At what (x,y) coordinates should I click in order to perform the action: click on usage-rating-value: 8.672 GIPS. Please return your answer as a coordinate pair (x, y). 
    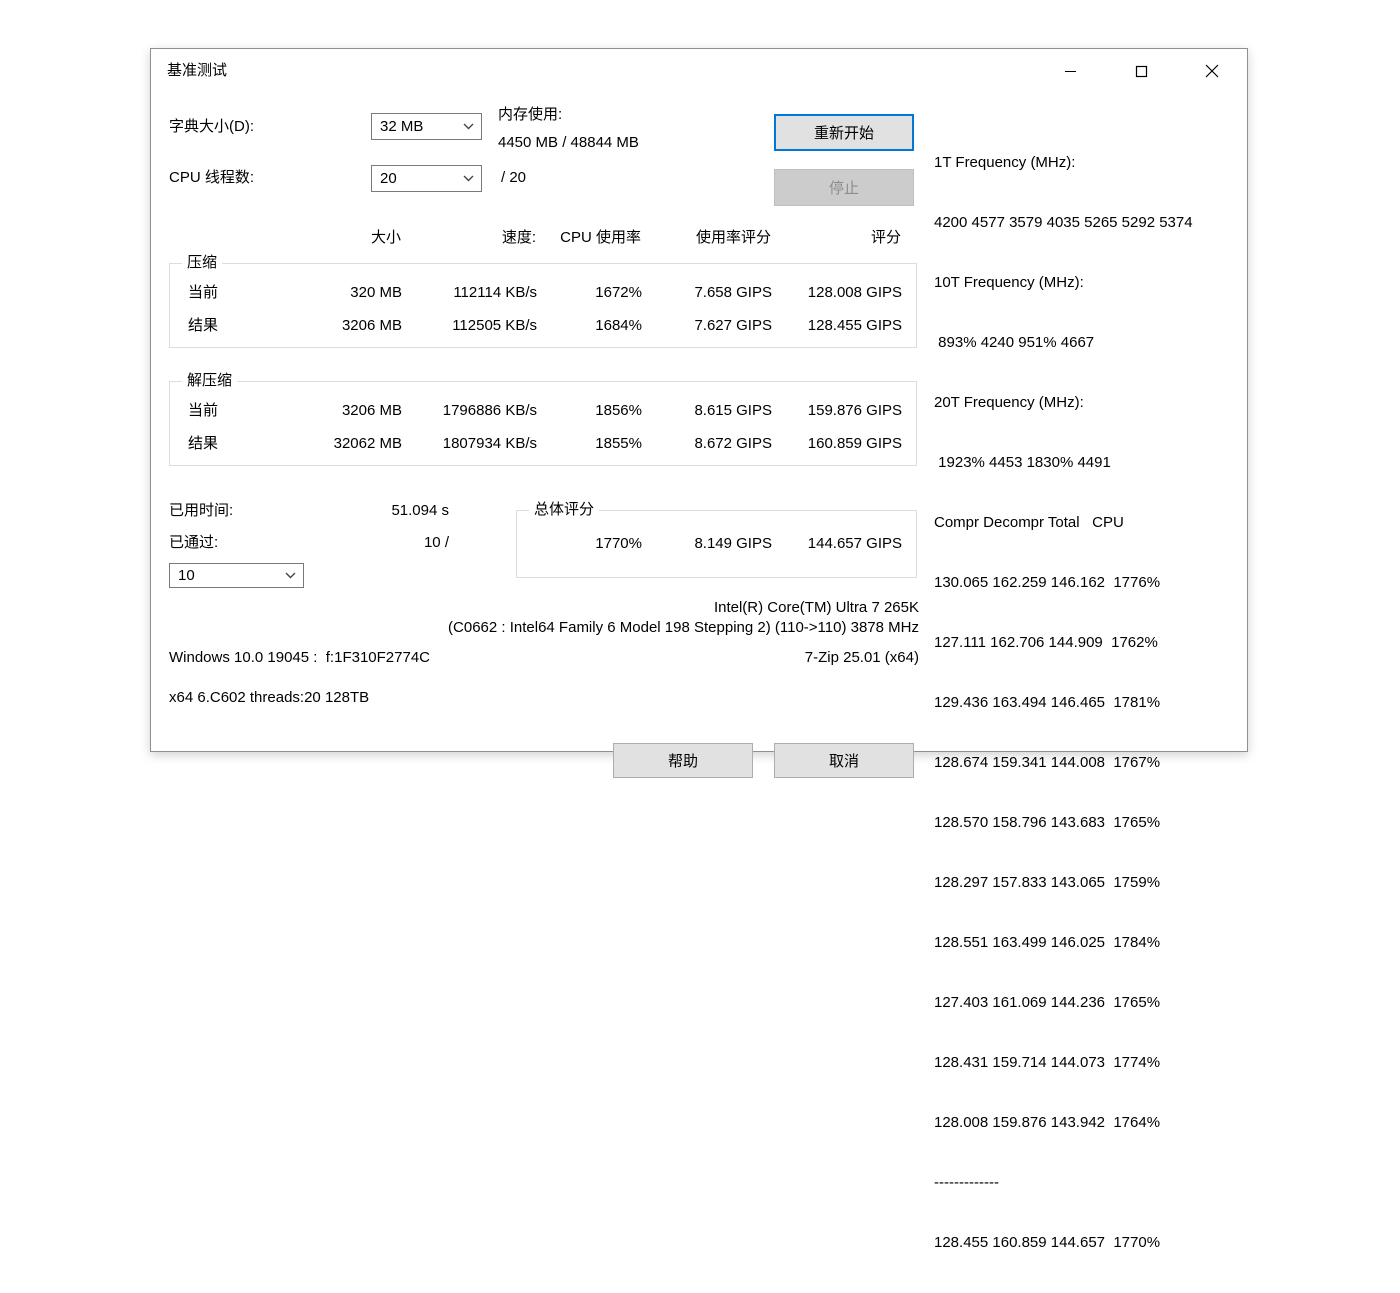
    Looking at the image, I should click on (733, 443).